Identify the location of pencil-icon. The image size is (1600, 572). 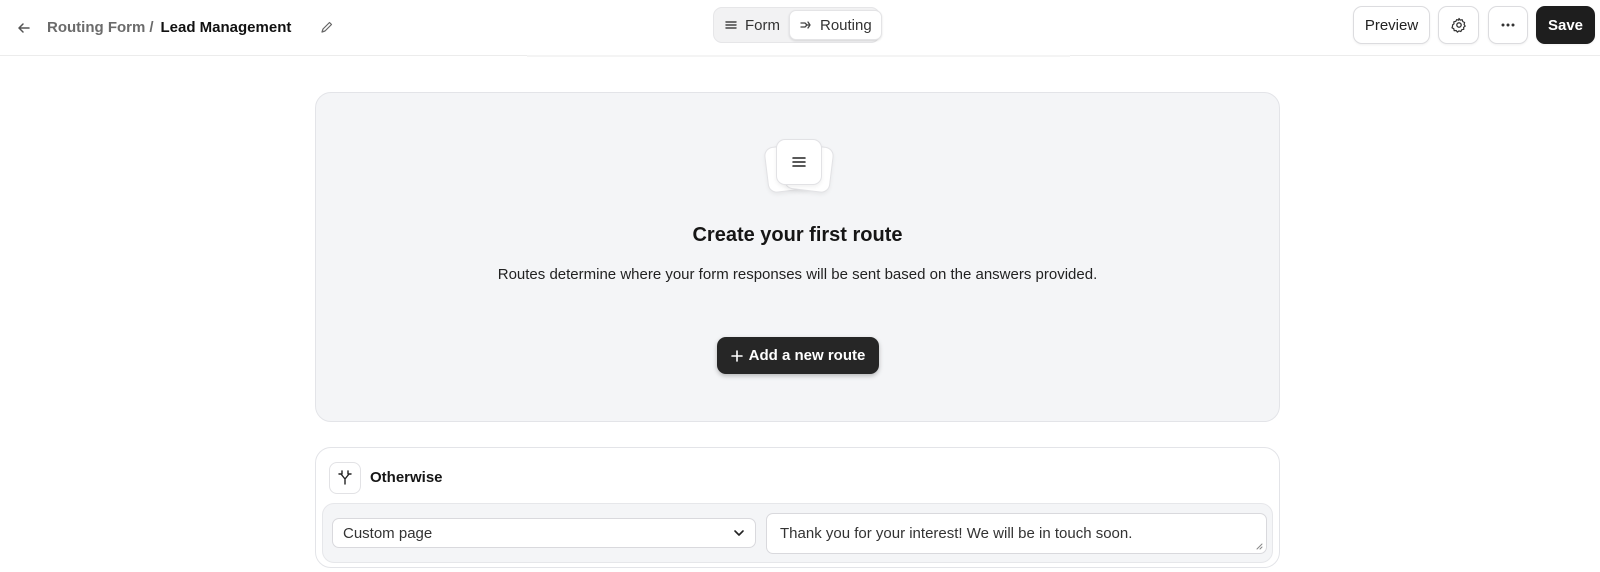
(327, 27).